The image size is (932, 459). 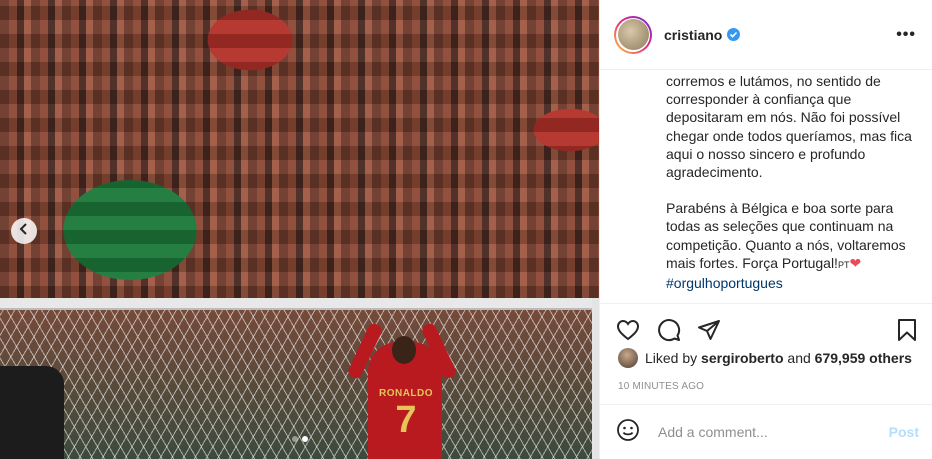 What do you see at coordinates (863, 358) in the screenshot?
I see `likes-count-link: 679,959 others` at bounding box center [863, 358].